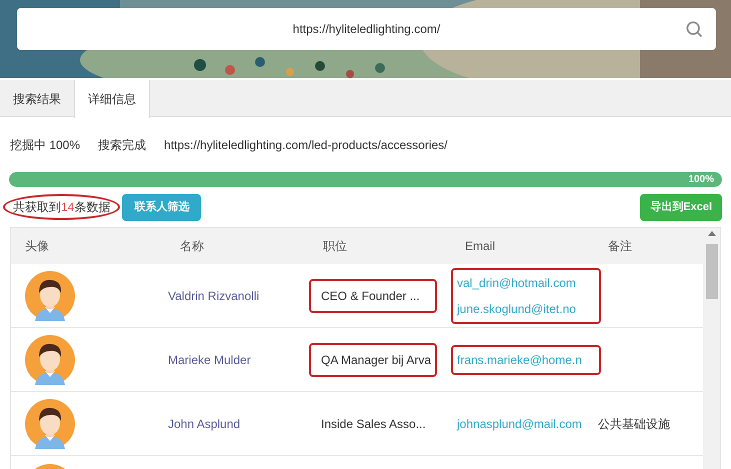  Describe the element at coordinates (214, 295) in the screenshot. I see `contact-name: Valdrin Rizvanolli` at that location.